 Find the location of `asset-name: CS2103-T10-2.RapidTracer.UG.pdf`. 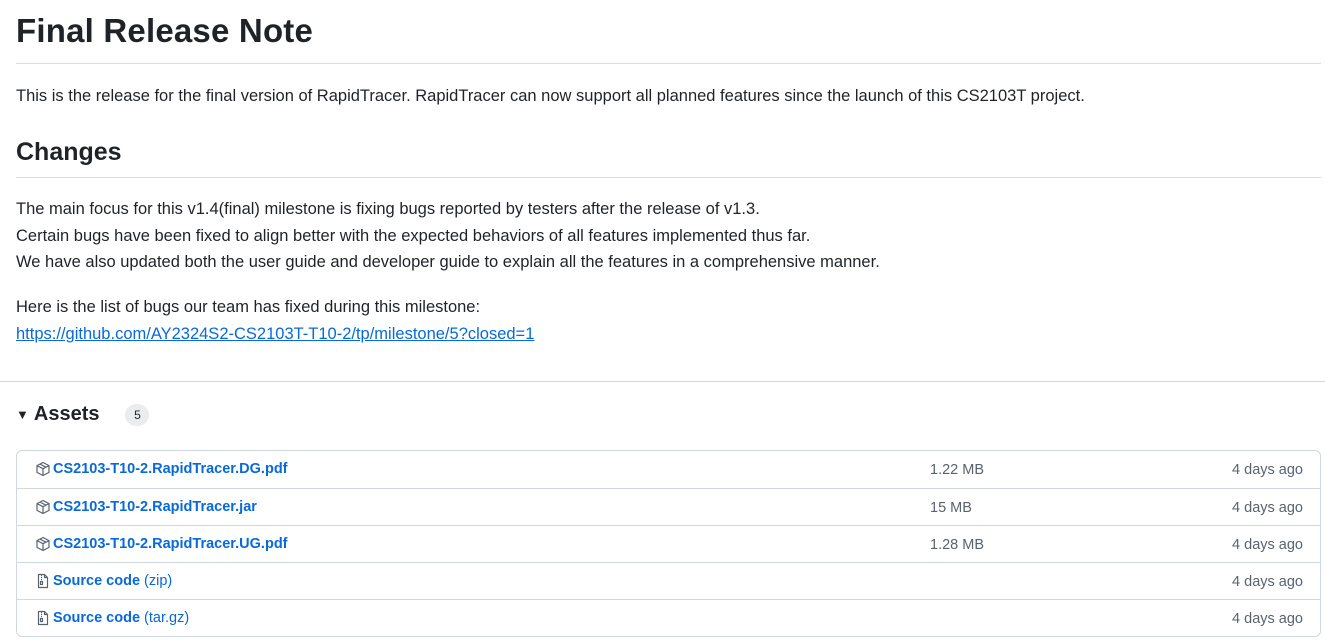

asset-name: CS2103-T10-2.RapidTracer.UG.pdf is located at coordinates (170, 544).